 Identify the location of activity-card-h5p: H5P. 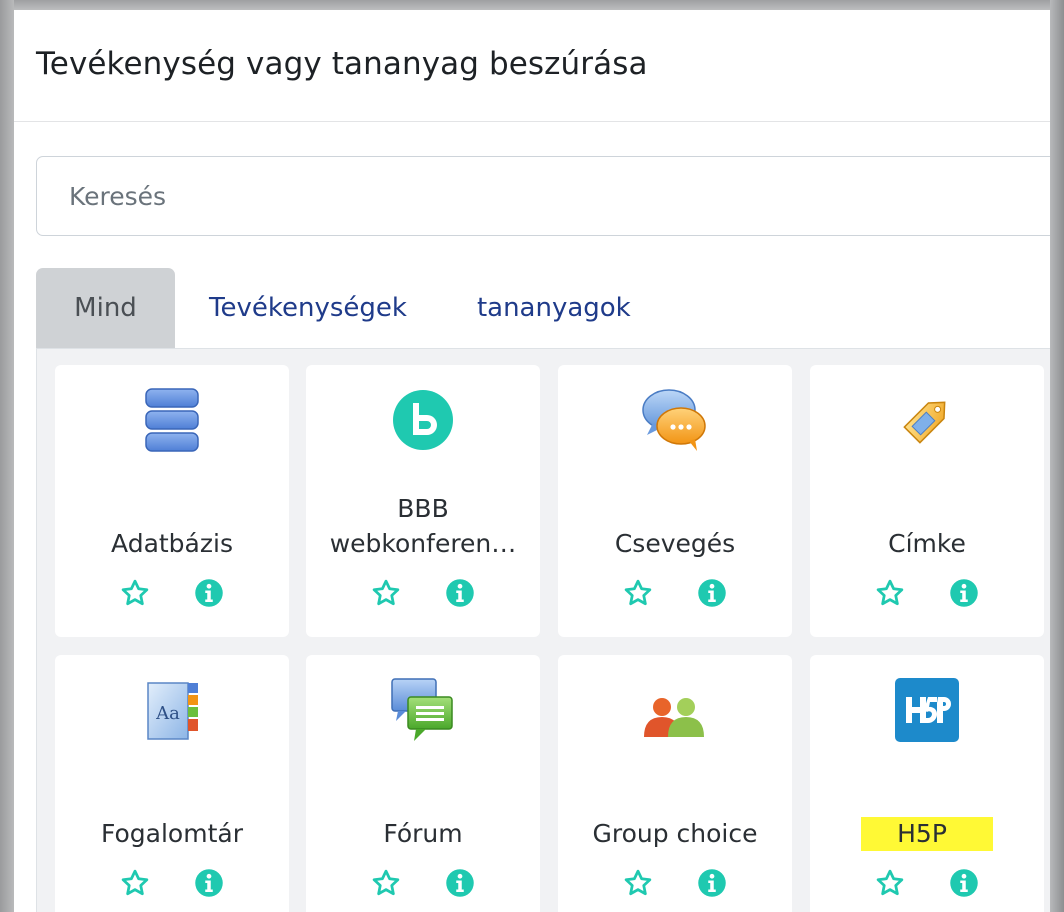
(927, 783).